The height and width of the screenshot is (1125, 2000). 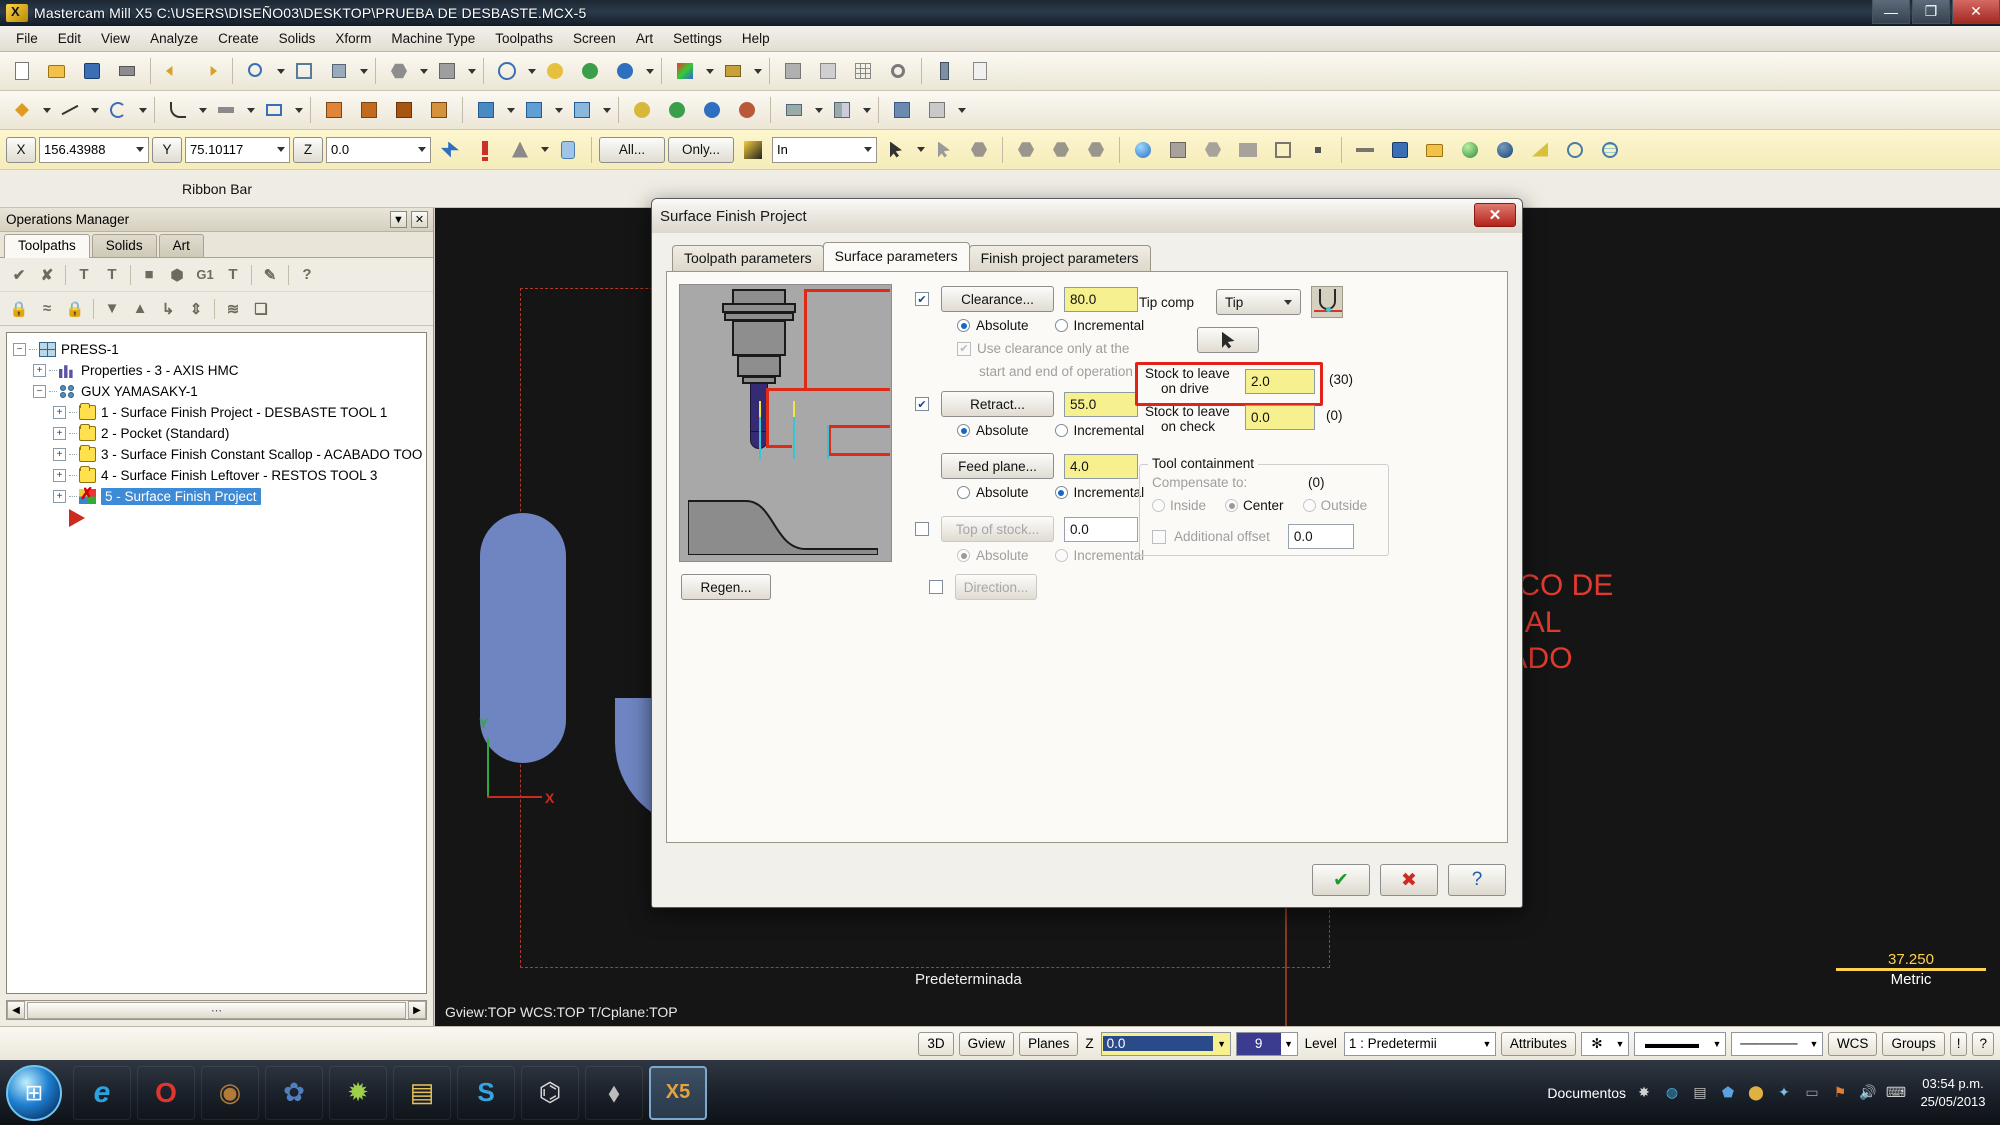 I want to click on select-cursor-icon, so click(x=944, y=149).